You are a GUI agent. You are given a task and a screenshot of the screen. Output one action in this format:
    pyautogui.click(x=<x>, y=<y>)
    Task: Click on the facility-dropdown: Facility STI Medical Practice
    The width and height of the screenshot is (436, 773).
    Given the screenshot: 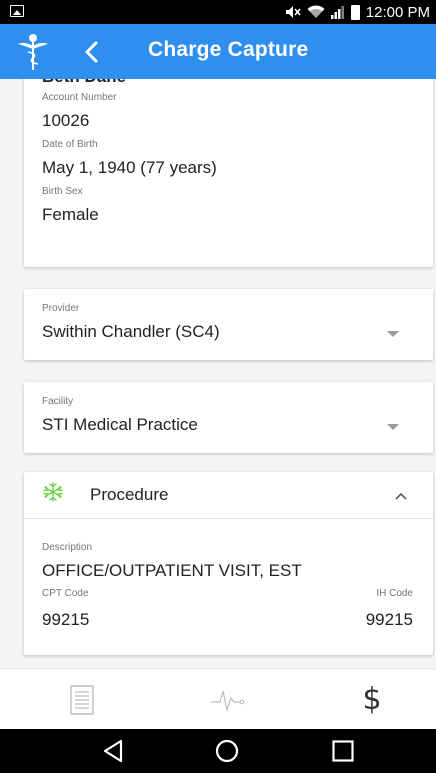 What is the action you would take?
    pyautogui.click(x=228, y=417)
    